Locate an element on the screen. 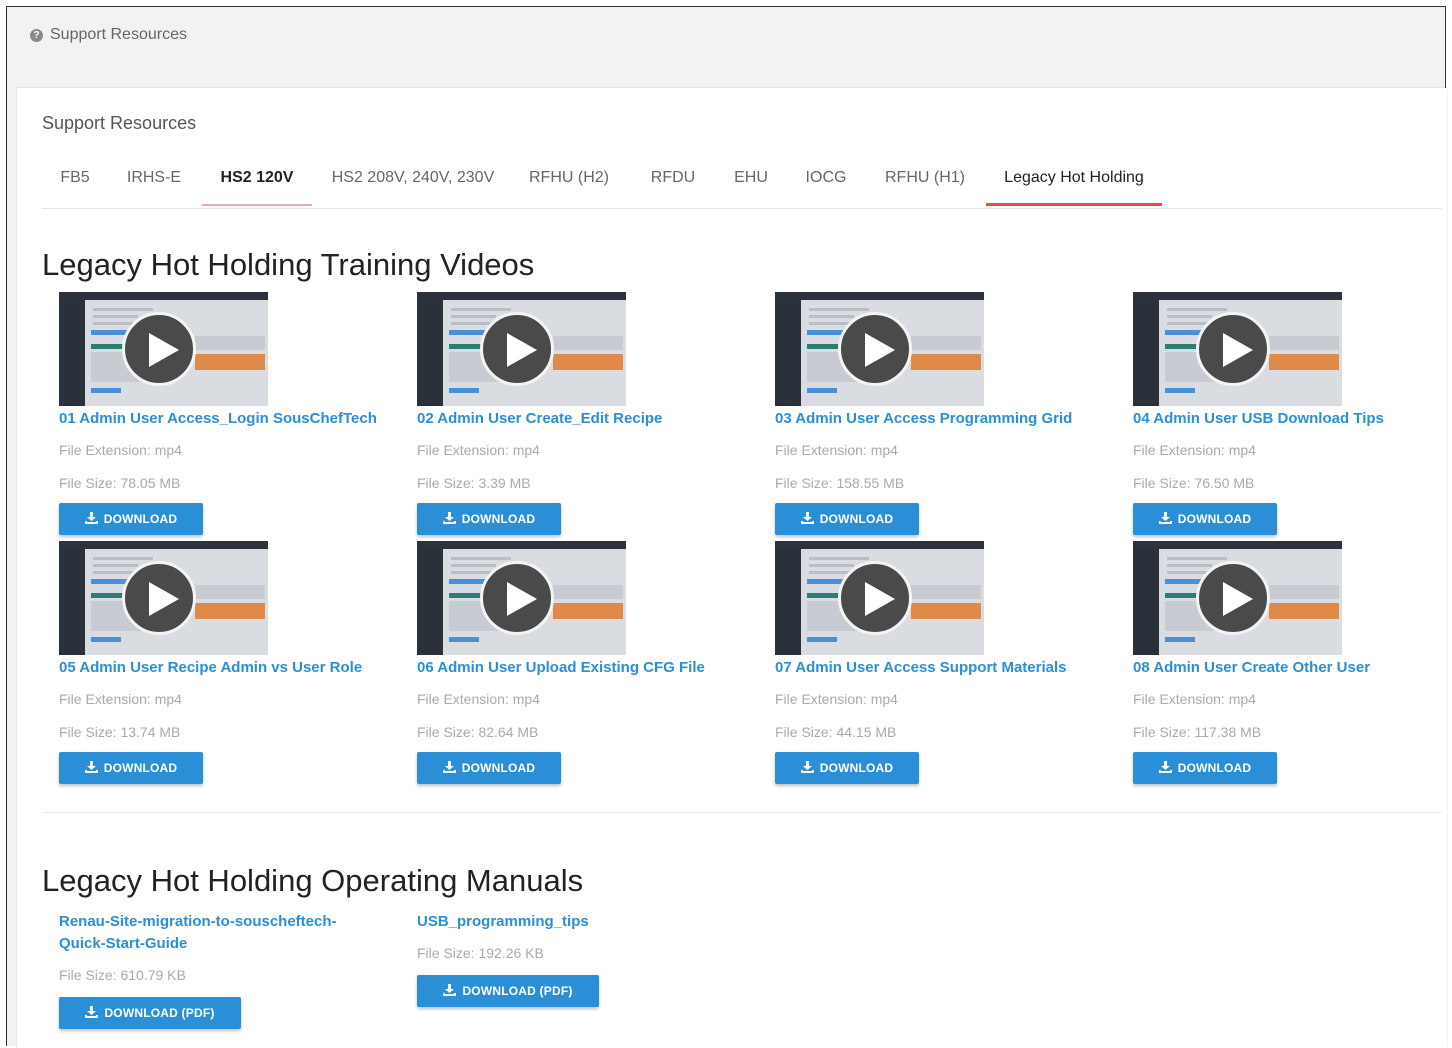 This screenshot has width=1452, height=1048. tab-rfdu: RFDU is located at coordinates (673, 181).